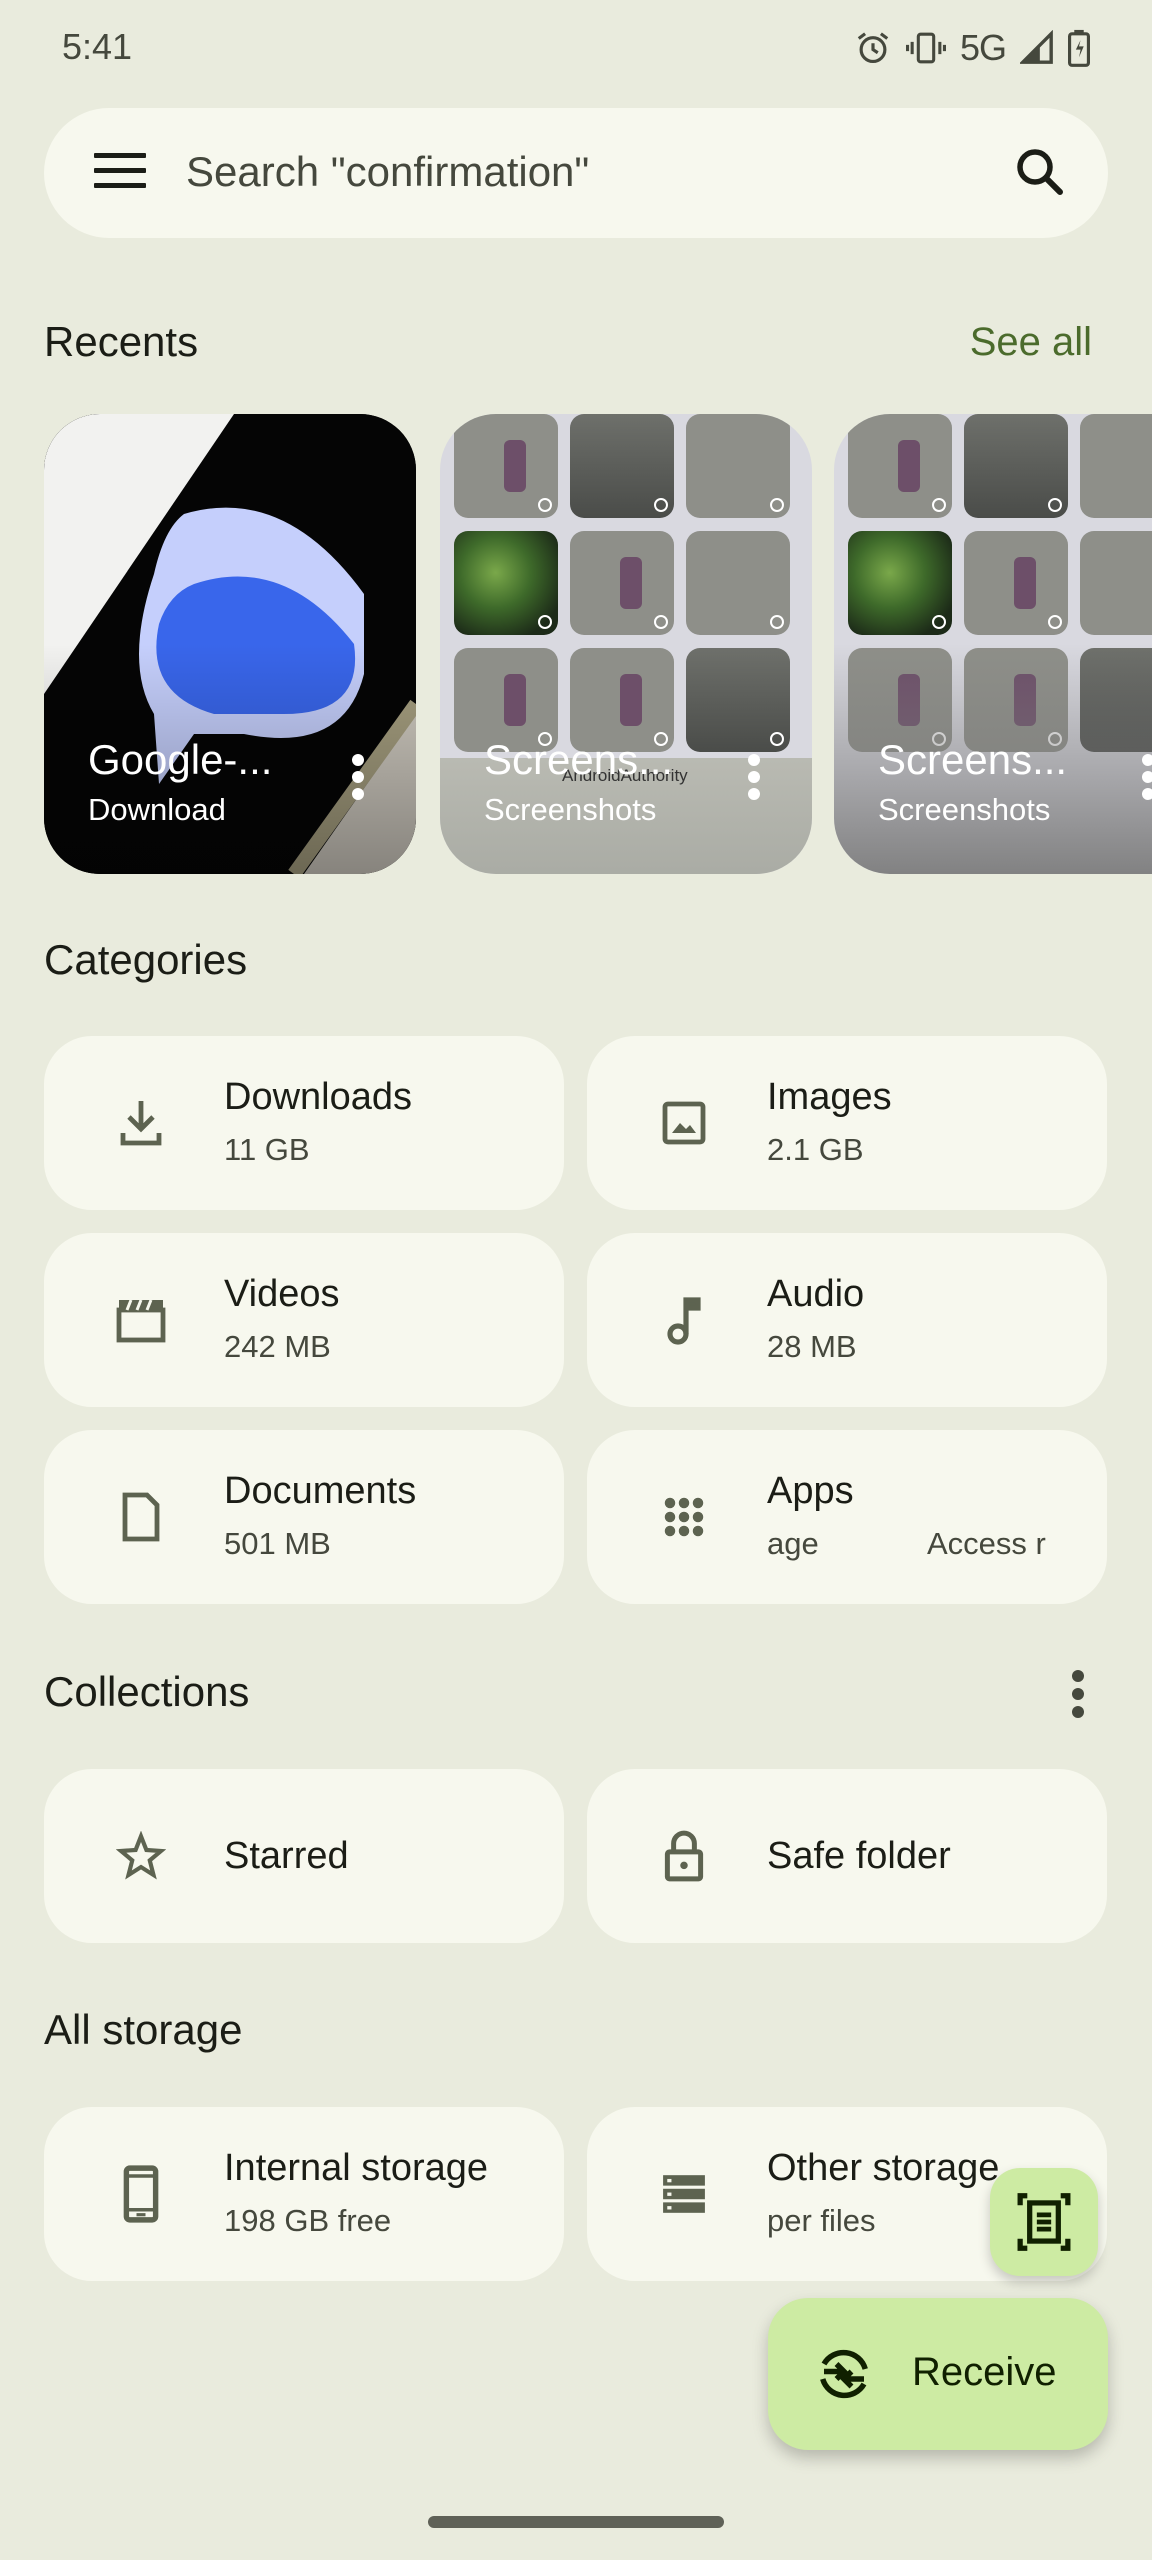 This screenshot has height=2560, width=1152. I want to click on category-images: Images 2.1 GB, so click(847, 1123).